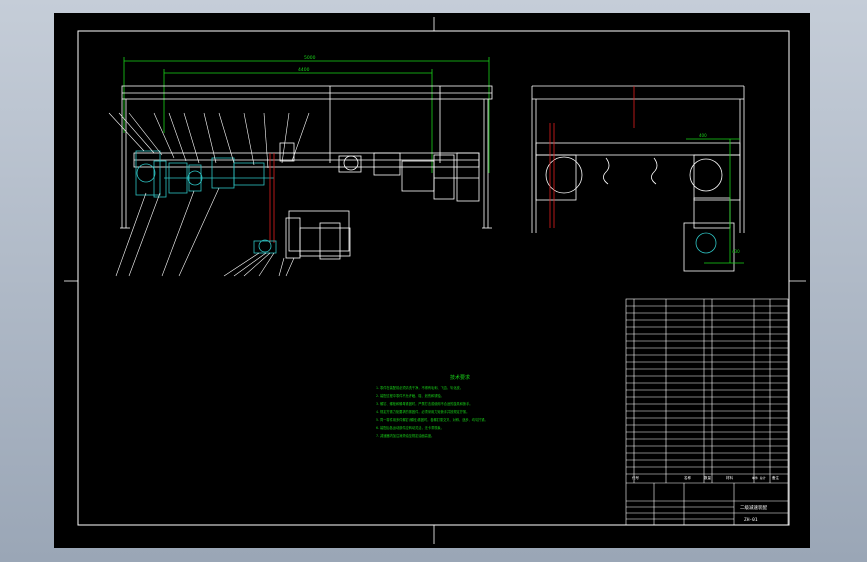  I want to click on side-dimension: 400, so click(703, 135).